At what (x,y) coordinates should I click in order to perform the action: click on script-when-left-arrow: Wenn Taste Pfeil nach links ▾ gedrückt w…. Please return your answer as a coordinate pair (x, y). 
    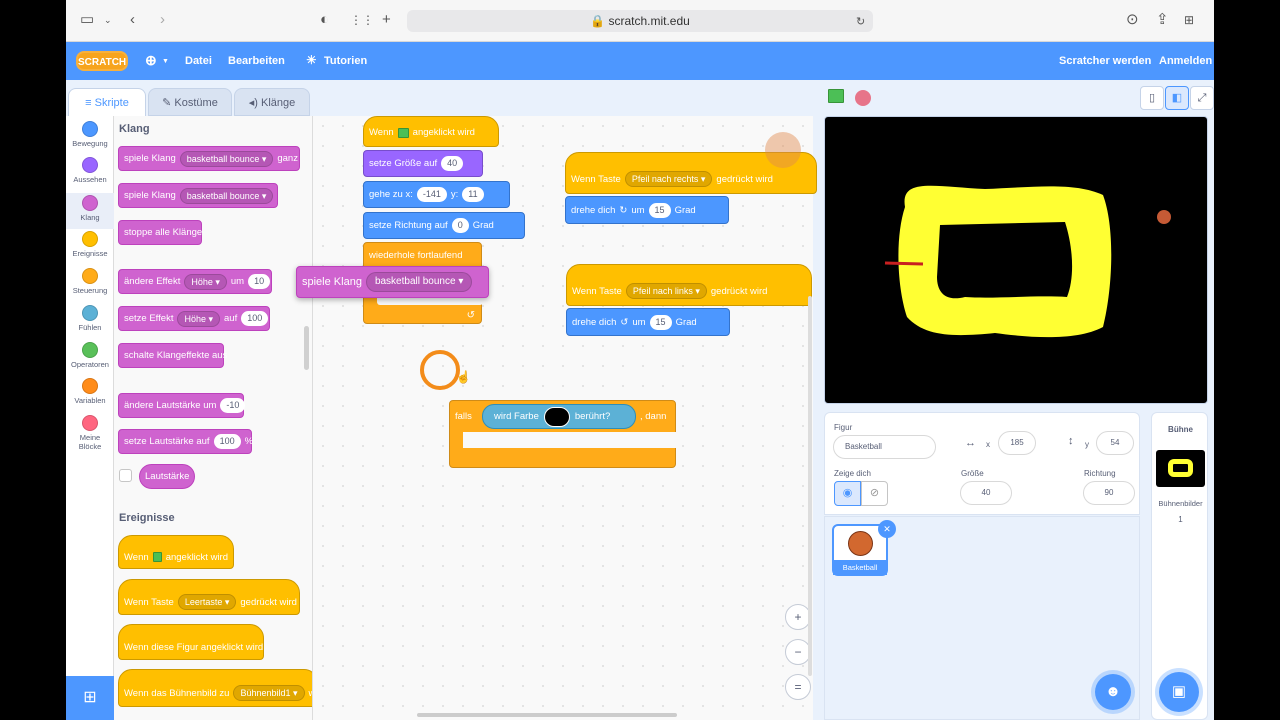
    Looking at the image, I should click on (689, 285).